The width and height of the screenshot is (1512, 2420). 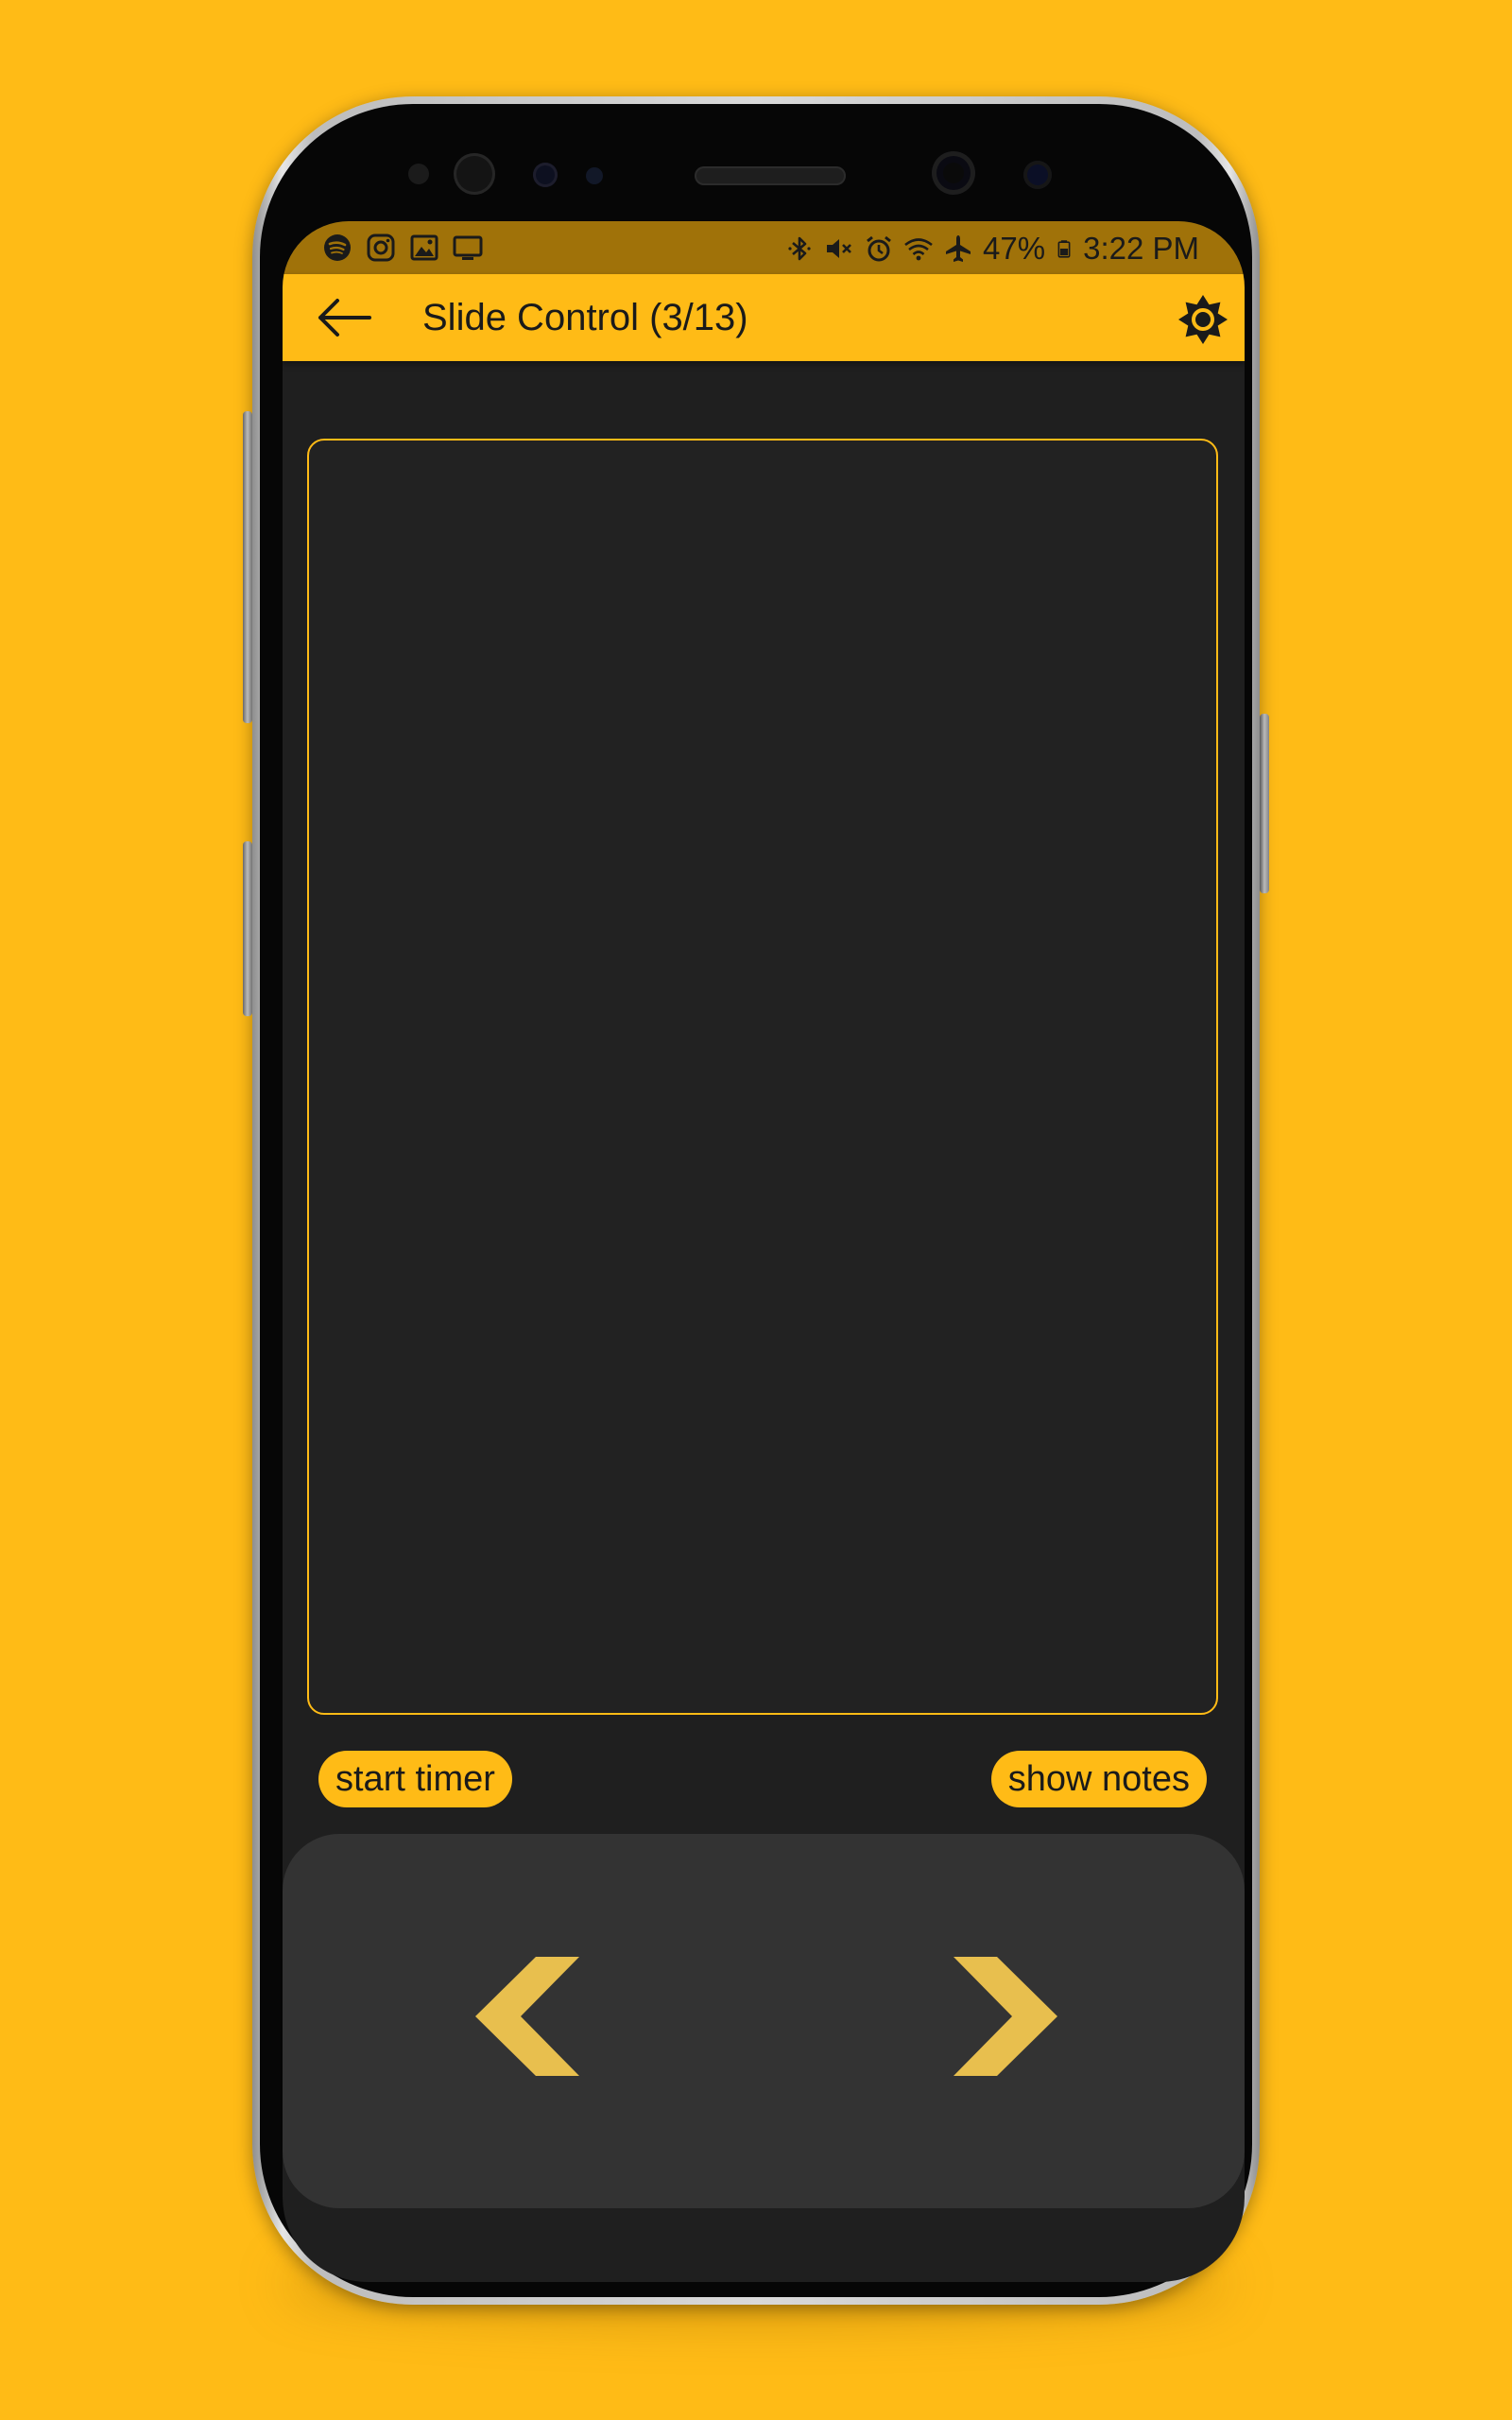 What do you see at coordinates (247, 567) in the screenshot?
I see `phone-volume-button` at bounding box center [247, 567].